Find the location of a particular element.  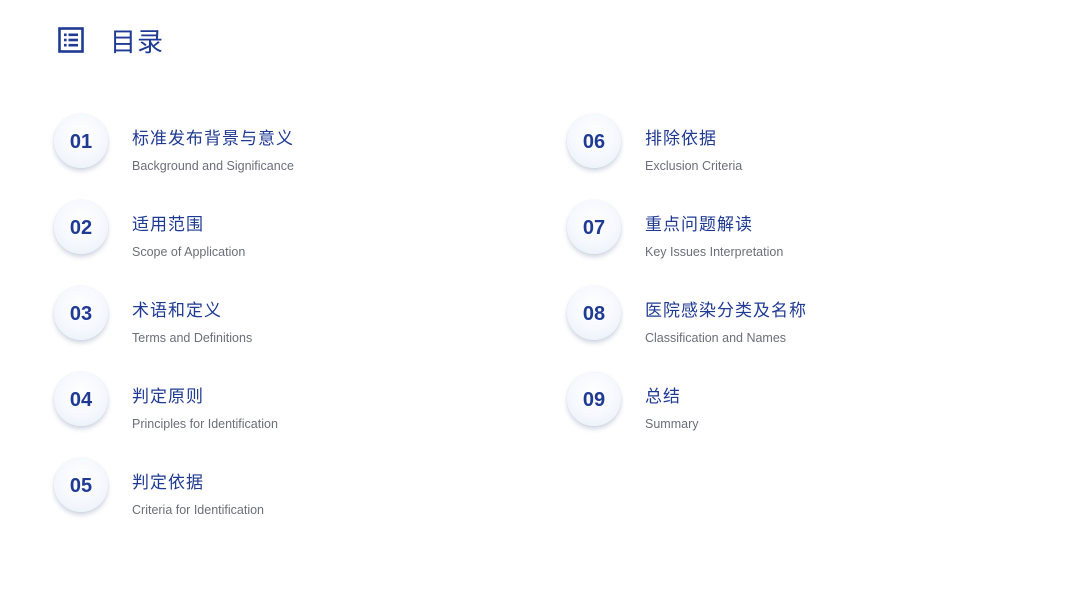

toc-number-badge: 01 is located at coordinates (81, 141).